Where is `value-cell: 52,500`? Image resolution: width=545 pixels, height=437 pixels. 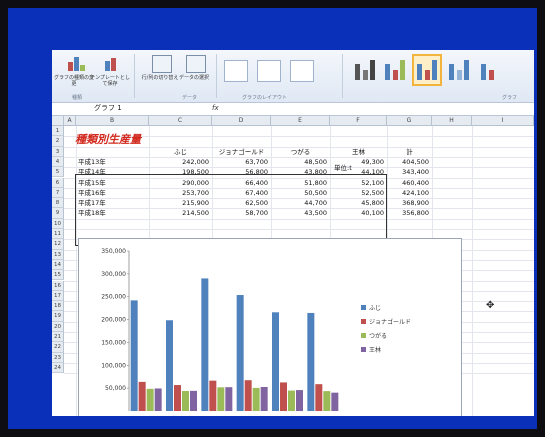 value-cell: 52,500 is located at coordinates (357, 193).